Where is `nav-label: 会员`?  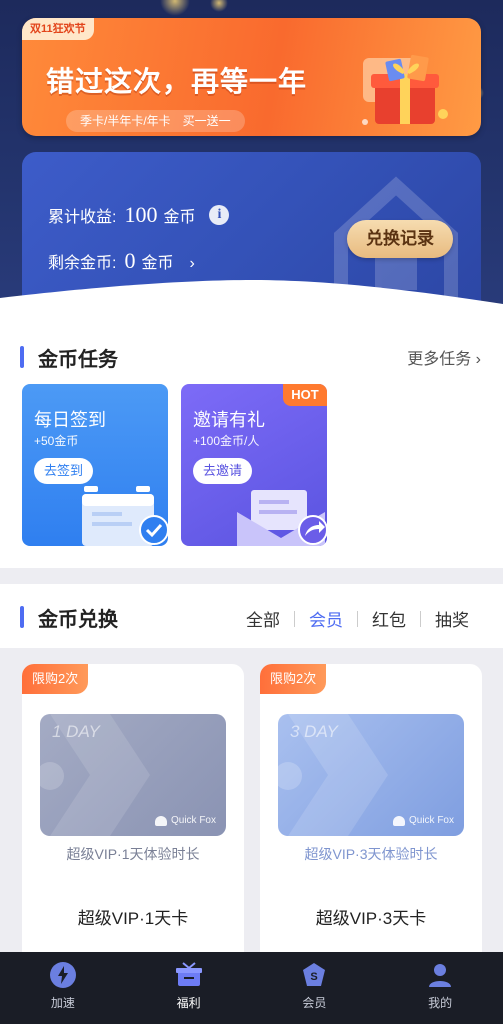 nav-label: 会员 is located at coordinates (314, 1003).